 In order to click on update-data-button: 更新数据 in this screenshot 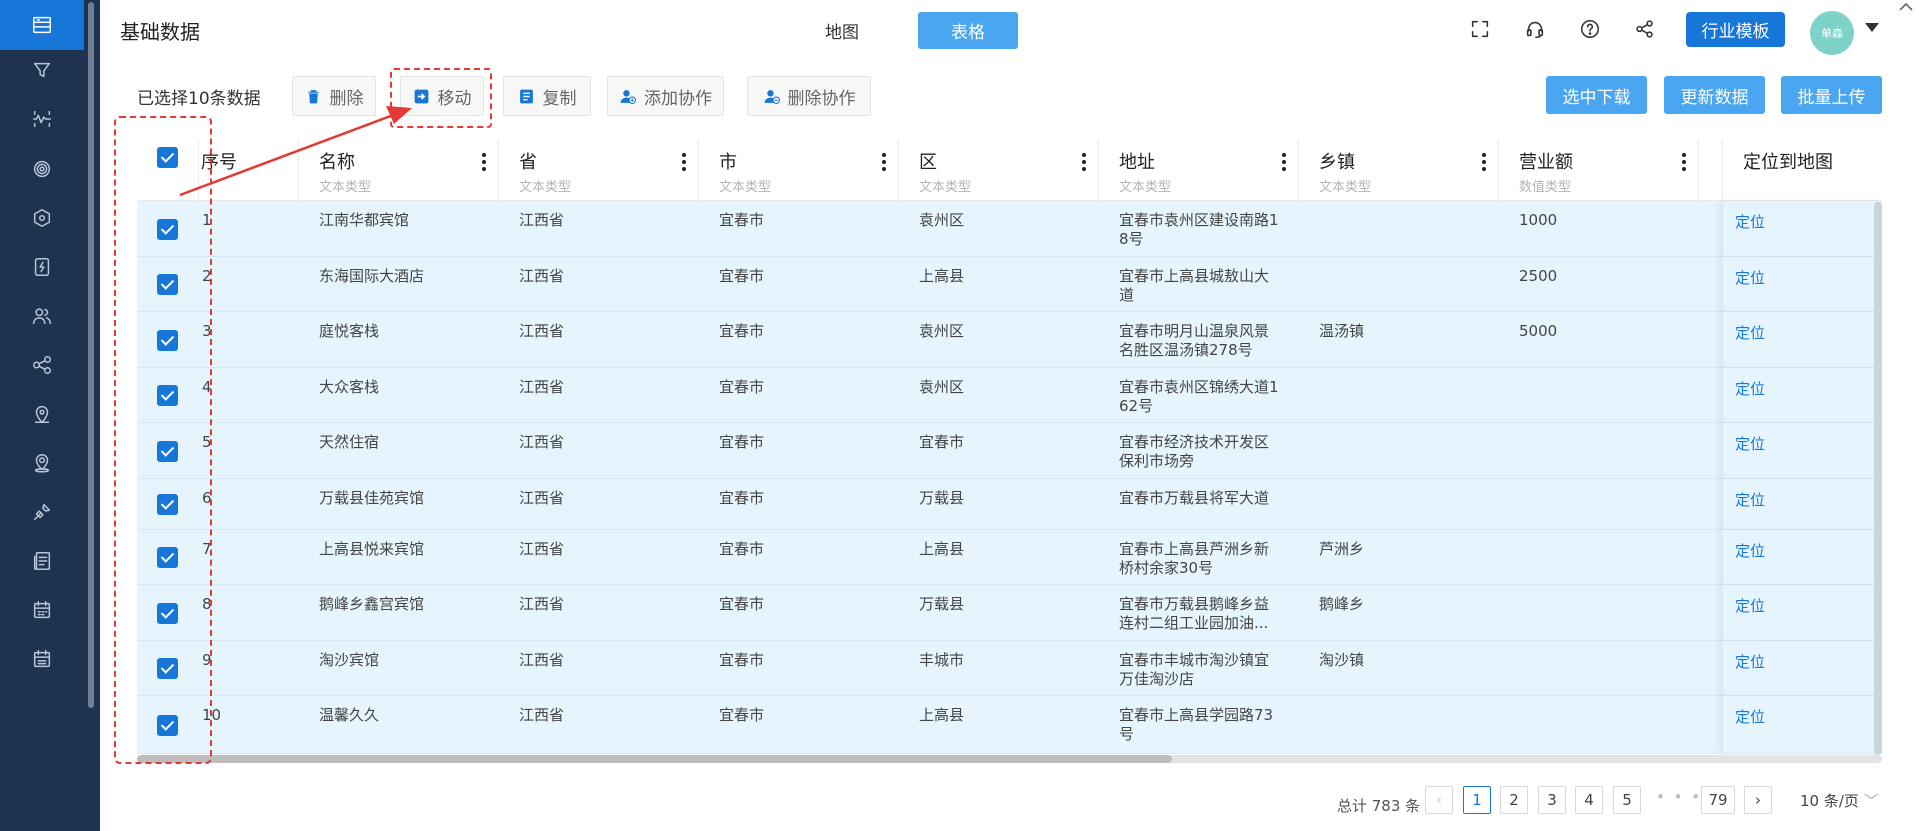, I will do `click(1714, 95)`.